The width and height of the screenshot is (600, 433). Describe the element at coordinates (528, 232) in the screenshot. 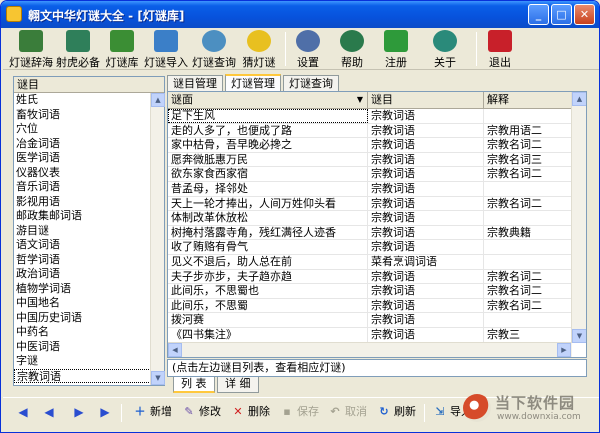

I see `cell-jieshi: 宗教典籍` at that location.